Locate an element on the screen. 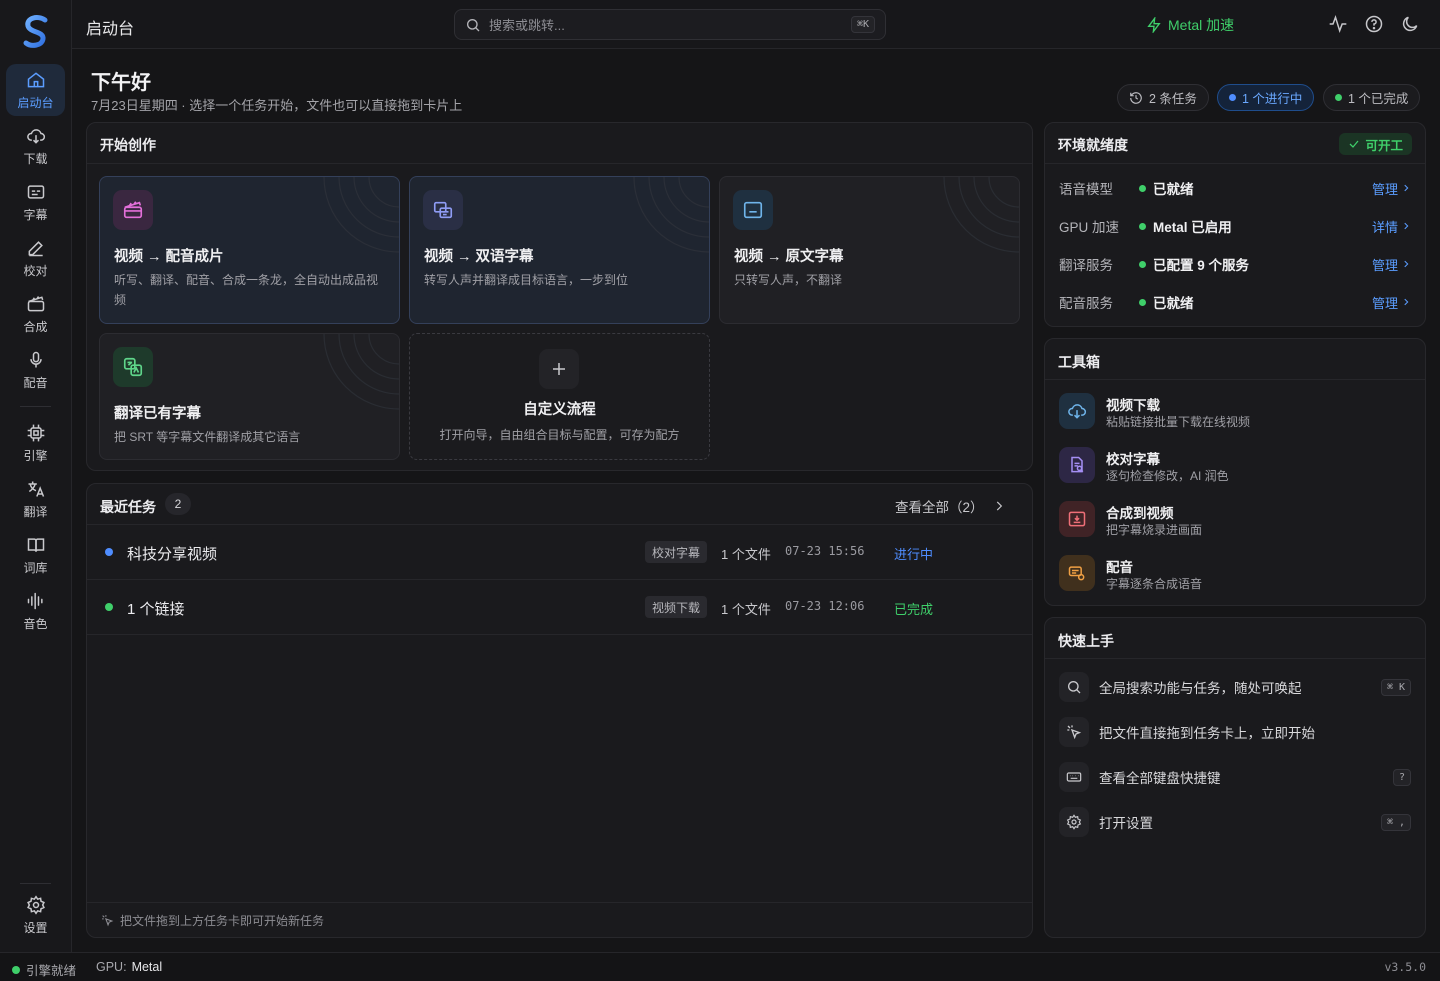  keyboard-icon is located at coordinates (1074, 777).